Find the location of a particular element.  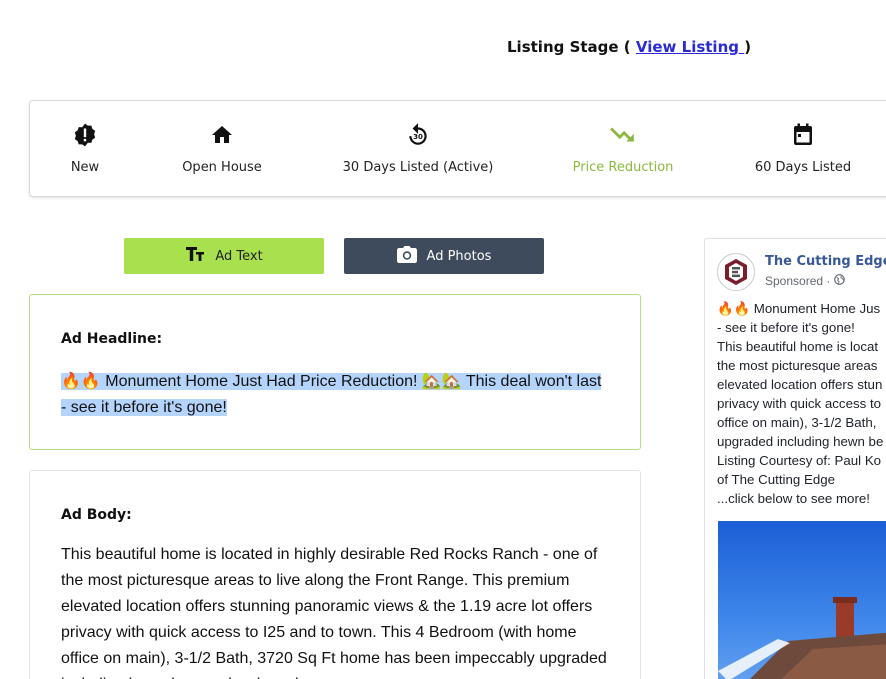

calendar-icon is located at coordinates (803, 135).